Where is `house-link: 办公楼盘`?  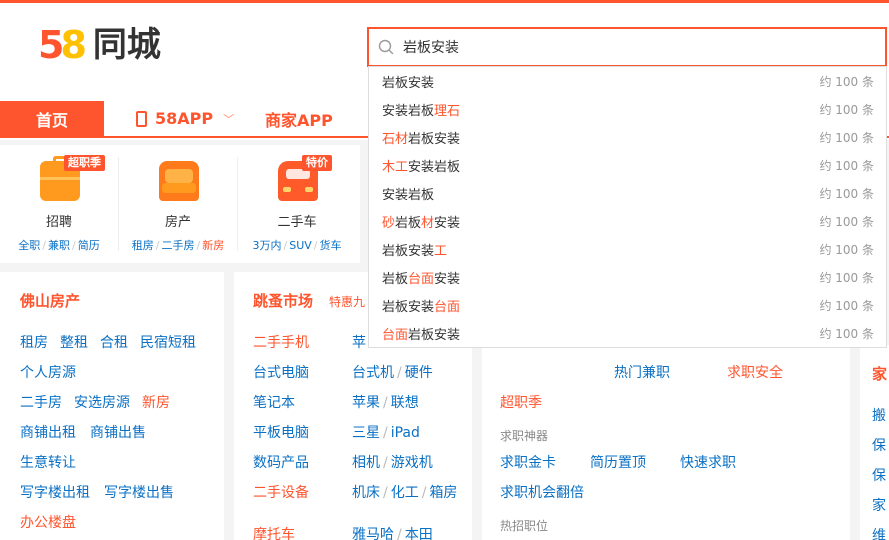
house-link: 办公楼盘 is located at coordinates (48, 522).